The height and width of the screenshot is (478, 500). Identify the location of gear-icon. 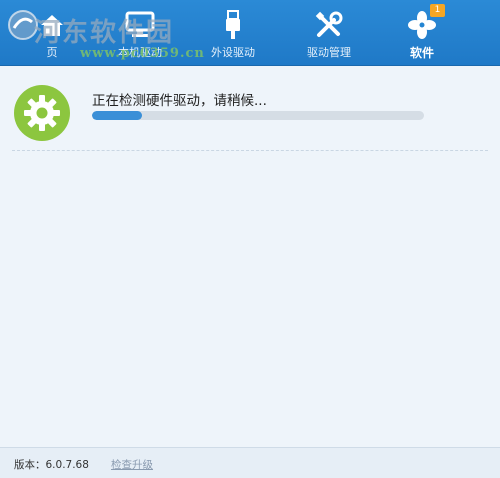
(42, 113).